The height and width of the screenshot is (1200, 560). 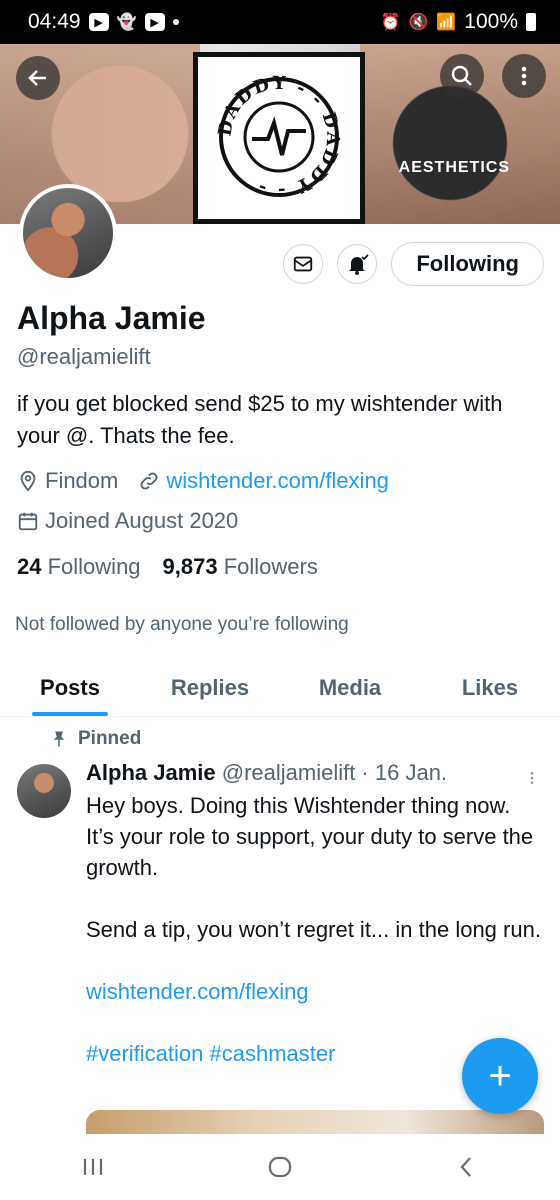 What do you see at coordinates (111, 318) in the screenshot?
I see `profile-name: Alpha Jamie` at bounding box center [111, 318].